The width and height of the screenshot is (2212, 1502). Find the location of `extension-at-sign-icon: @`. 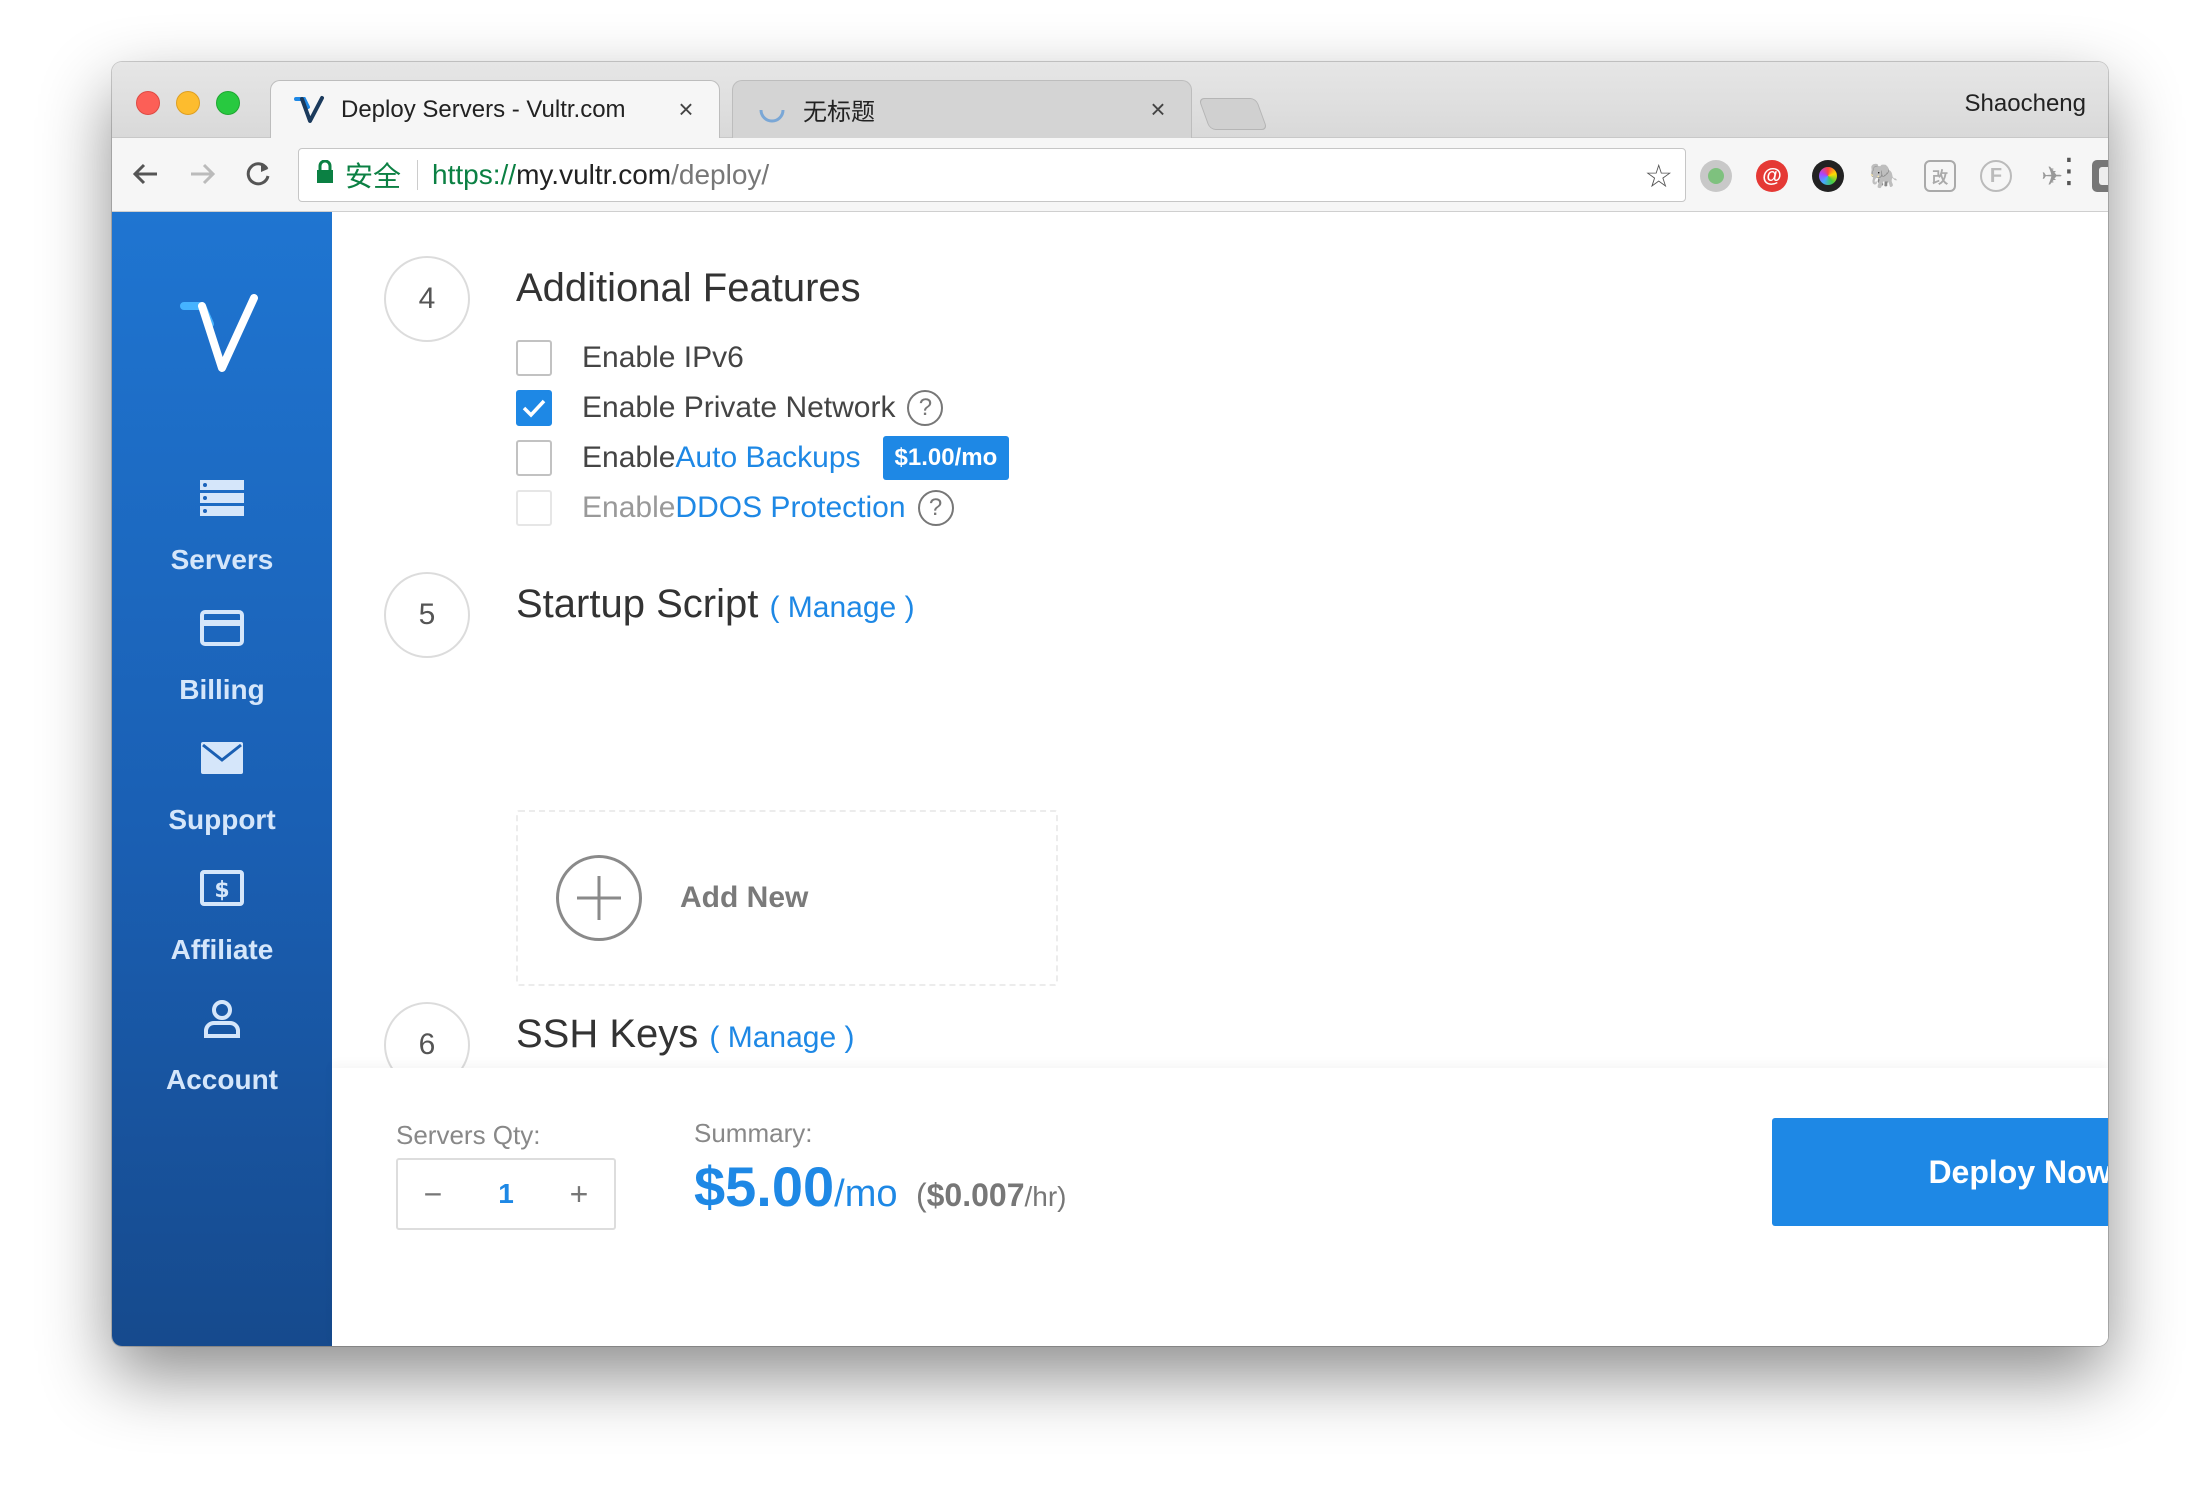

extension-at-sign-icon: @ is located at coordinates (1772, 176).